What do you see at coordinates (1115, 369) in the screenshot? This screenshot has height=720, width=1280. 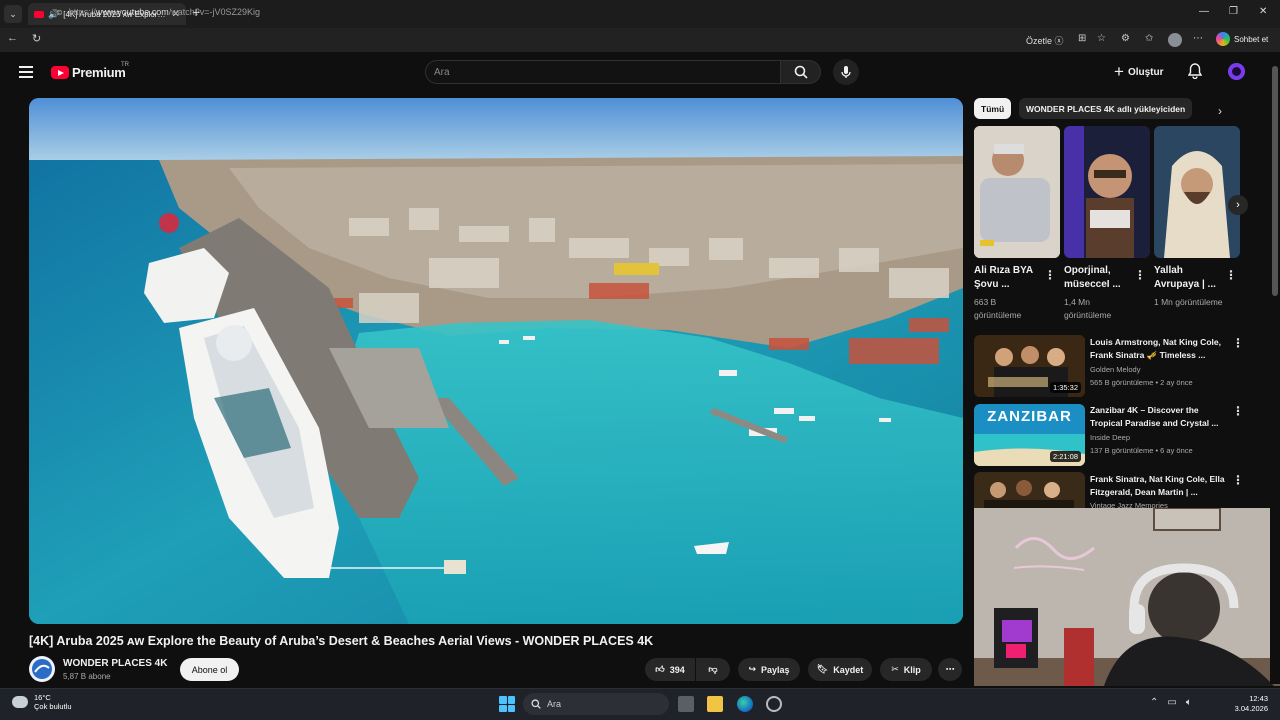 I see `recommendation-channel: Golden Melody` at bounding box center [1115, 369].